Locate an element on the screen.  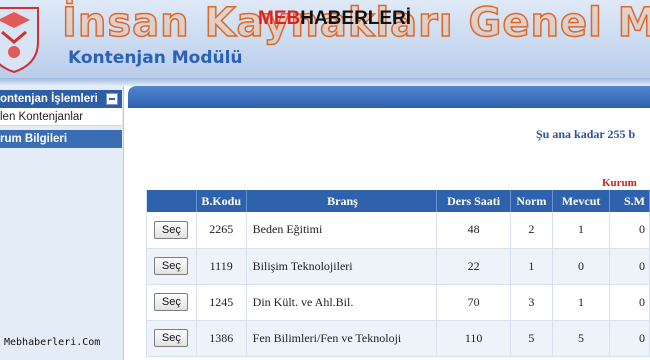
table-row: Seç 2265 Beden Eğitimi 48 2 1 0 is located at coordinates (398, 230).